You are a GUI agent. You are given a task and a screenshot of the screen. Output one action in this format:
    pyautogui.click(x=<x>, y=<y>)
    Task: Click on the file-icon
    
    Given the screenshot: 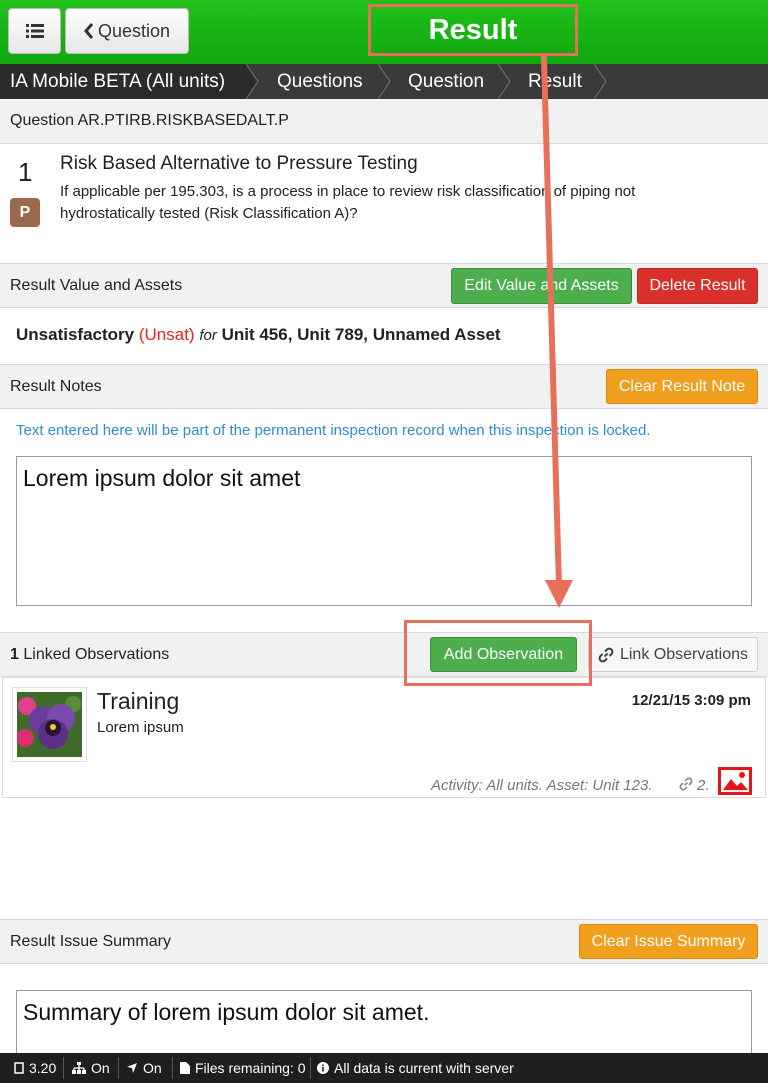 What is the action you would take?
    pyautogui.click(x=185, y=1068)
    